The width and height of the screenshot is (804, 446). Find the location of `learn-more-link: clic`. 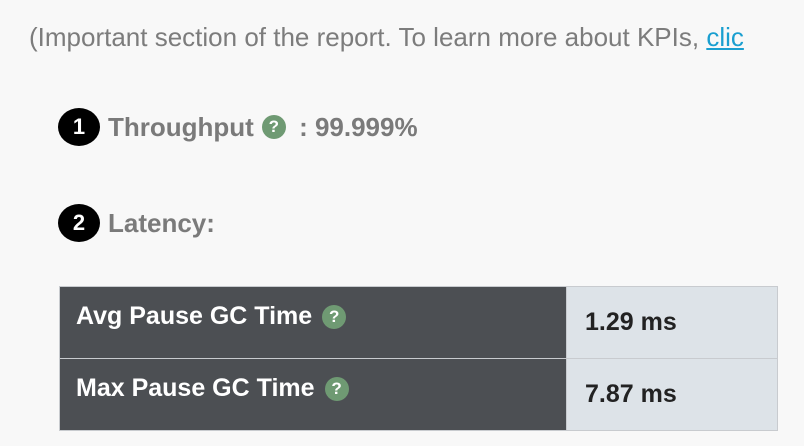

learn-more-link: clic is located at coordinates (725, 37).